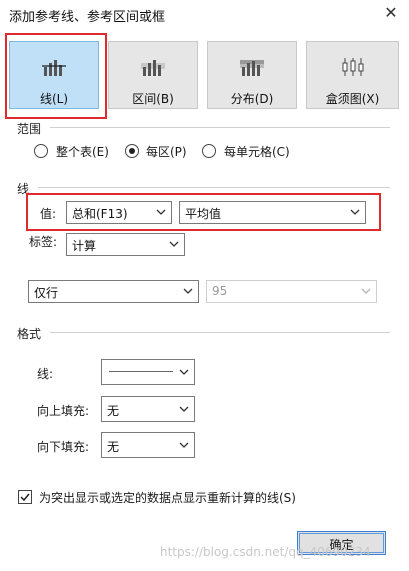 The width and height of the screenshot is (409, 571). I want to click on scope-per-cell-radio, so click(209, 151).